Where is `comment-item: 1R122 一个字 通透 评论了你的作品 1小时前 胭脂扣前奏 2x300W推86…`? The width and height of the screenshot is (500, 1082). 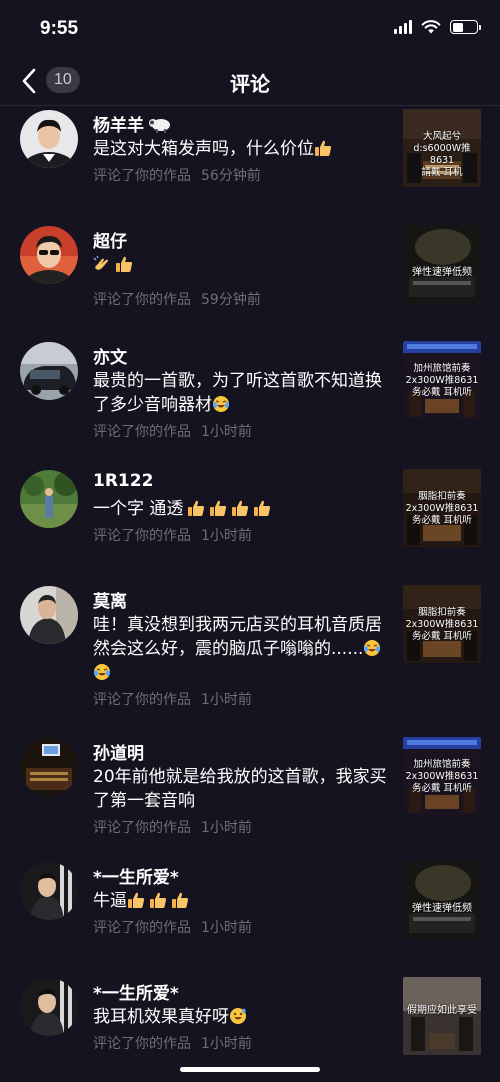 comment-item: 1R122 一个字 通透 评论了你的作品 1小时前 胭脂扣前奏 2x300W推86… is located at coordinates (250, 525).